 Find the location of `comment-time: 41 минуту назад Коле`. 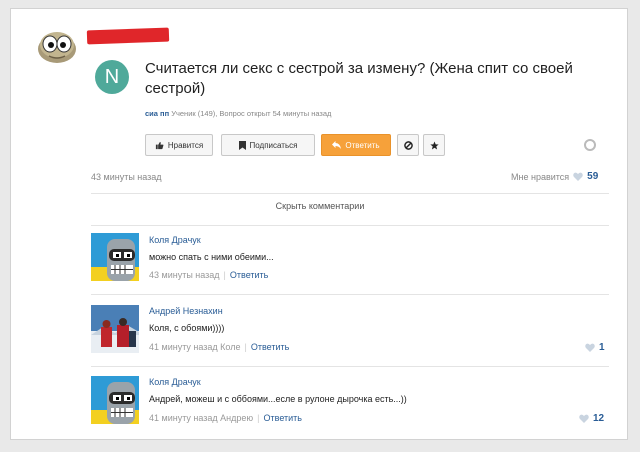

comment-time: 41 минуту назад Коле is located at coordinates (195, 347).